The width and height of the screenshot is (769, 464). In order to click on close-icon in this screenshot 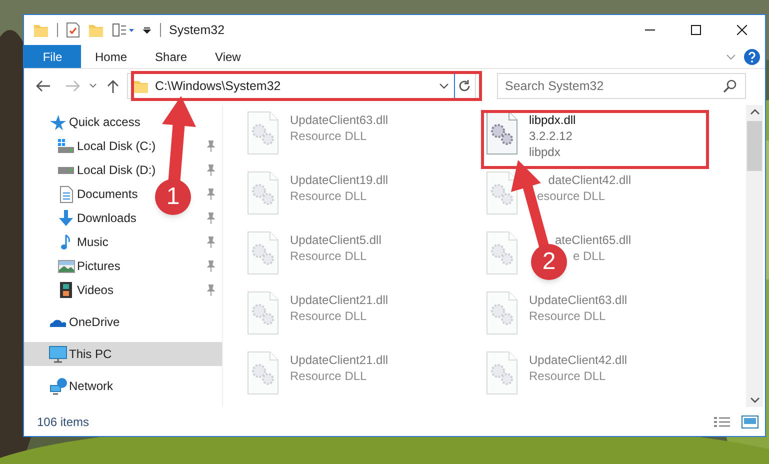, I will do `click(742, 30)`.